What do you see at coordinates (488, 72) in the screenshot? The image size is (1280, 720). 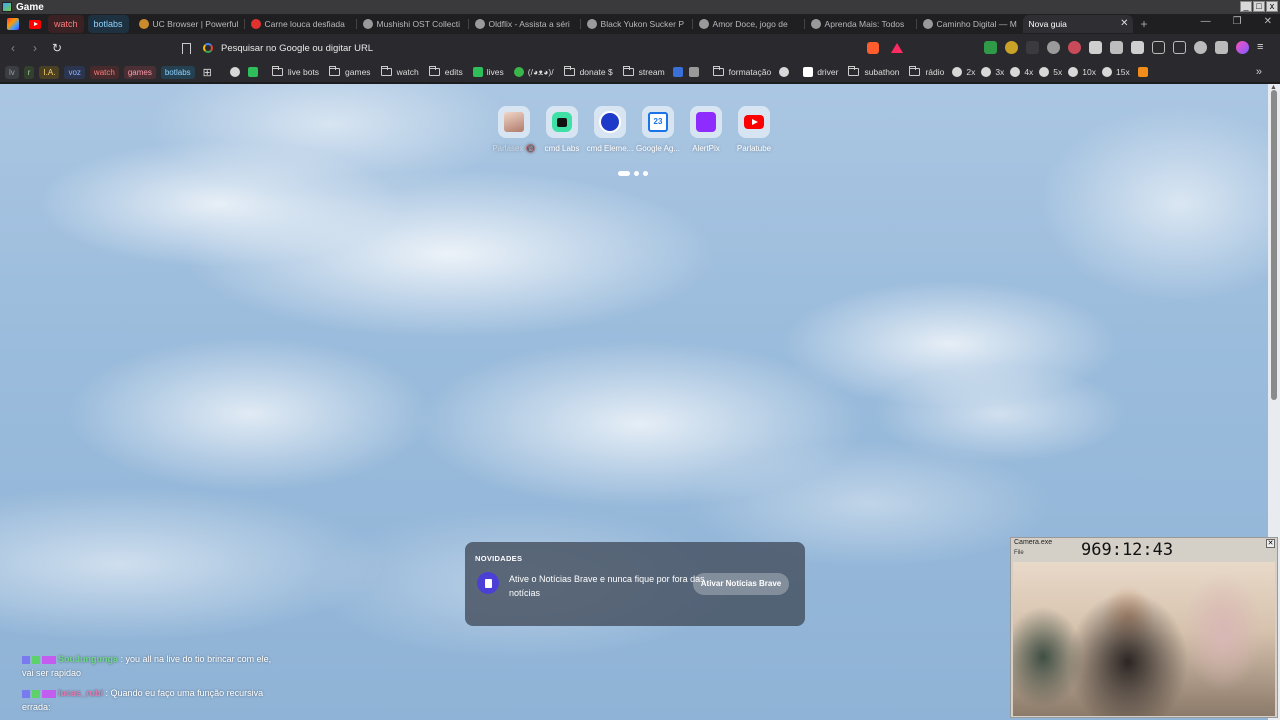 I see `bookmark-lives: lives` at bounding box center [488, 72].